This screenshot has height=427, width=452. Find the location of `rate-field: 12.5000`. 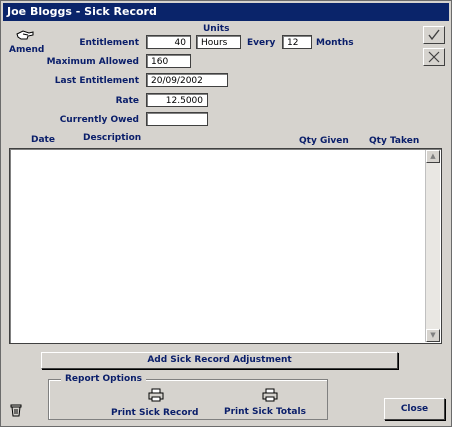

rate-field: 12.5000 is located at coordinates (177, 100).